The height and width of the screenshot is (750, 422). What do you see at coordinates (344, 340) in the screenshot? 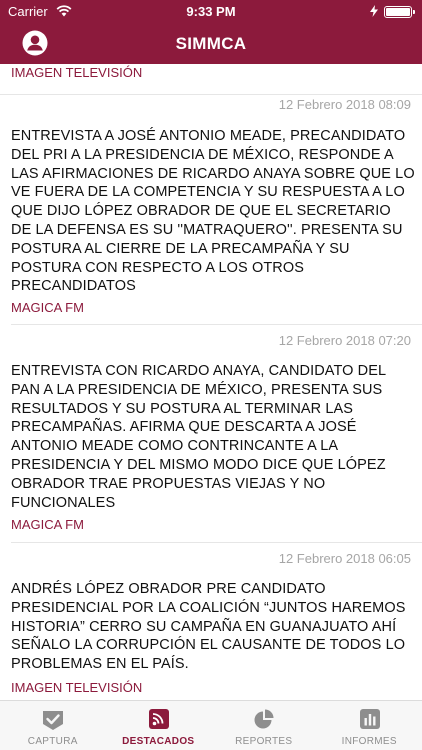
I see `entry-date: 12 Febrero 2018 07:20` at bounding box center [344, 340].